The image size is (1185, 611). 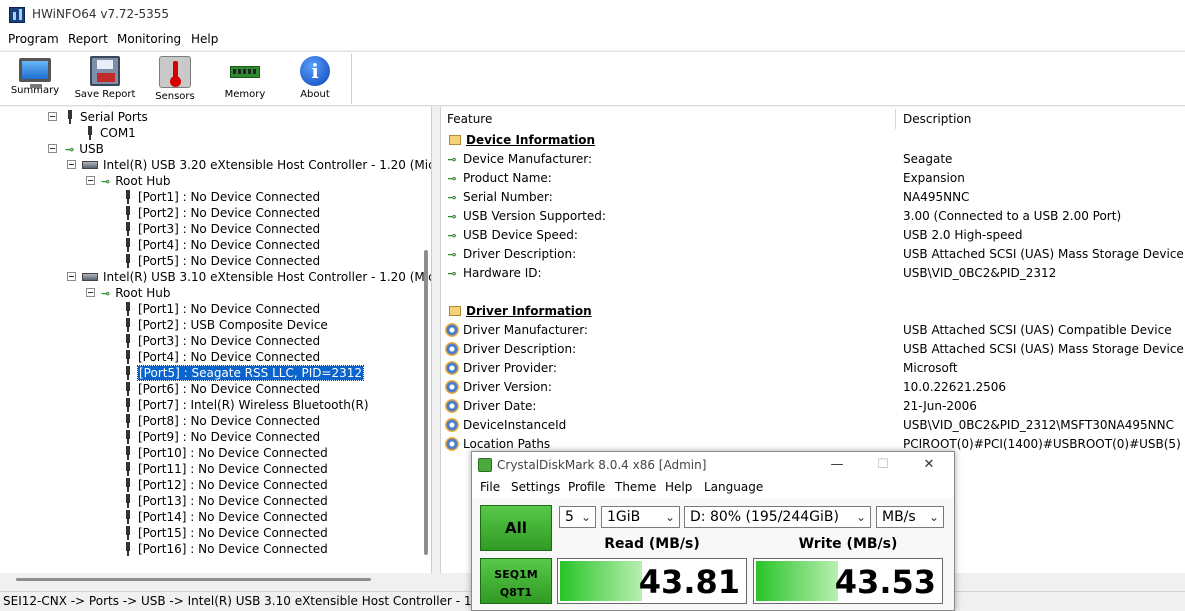 What do you see at coordinates (226, 533) in the screenshot?
I see `tree-node-port: [Port15] : No Device Connected` at bounding box center [226, 533].